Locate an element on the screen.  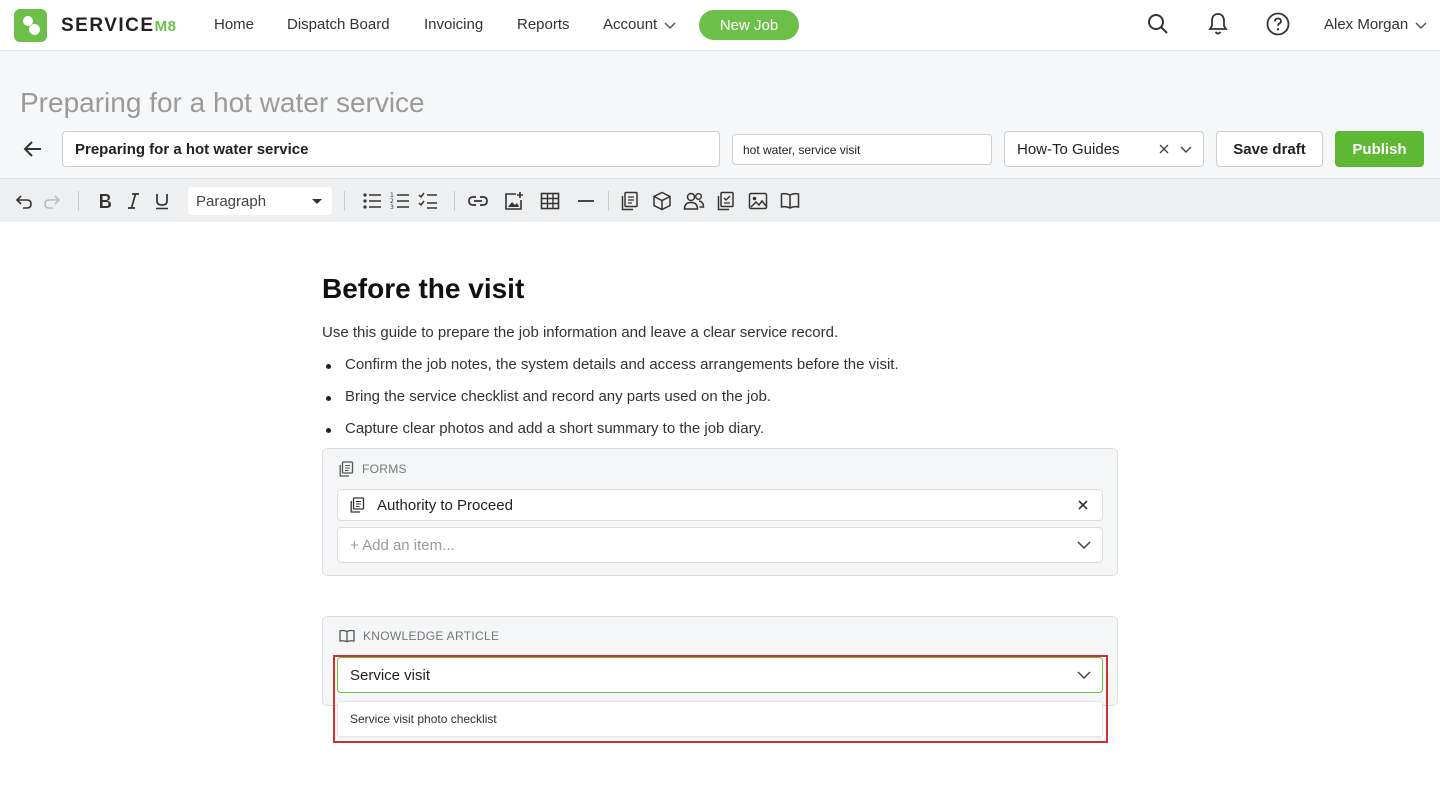
bold-icon is located at coordinates (105, 201).